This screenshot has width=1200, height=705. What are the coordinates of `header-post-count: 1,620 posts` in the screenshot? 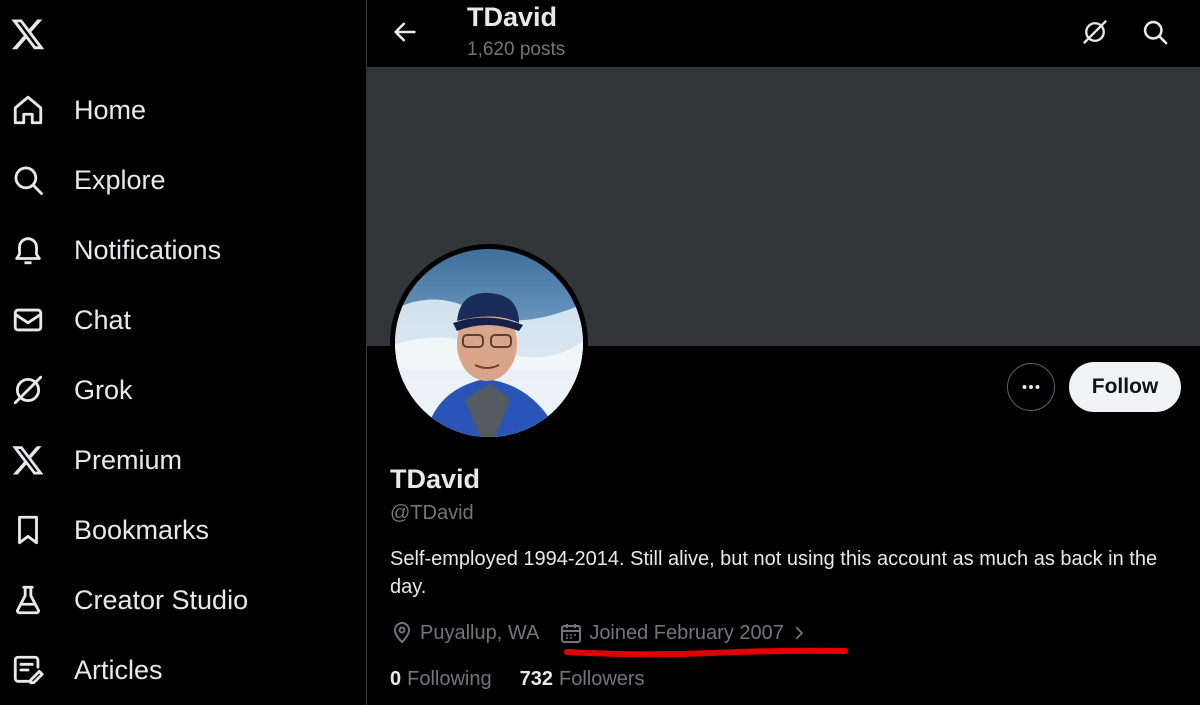 It's located at (516, 49).